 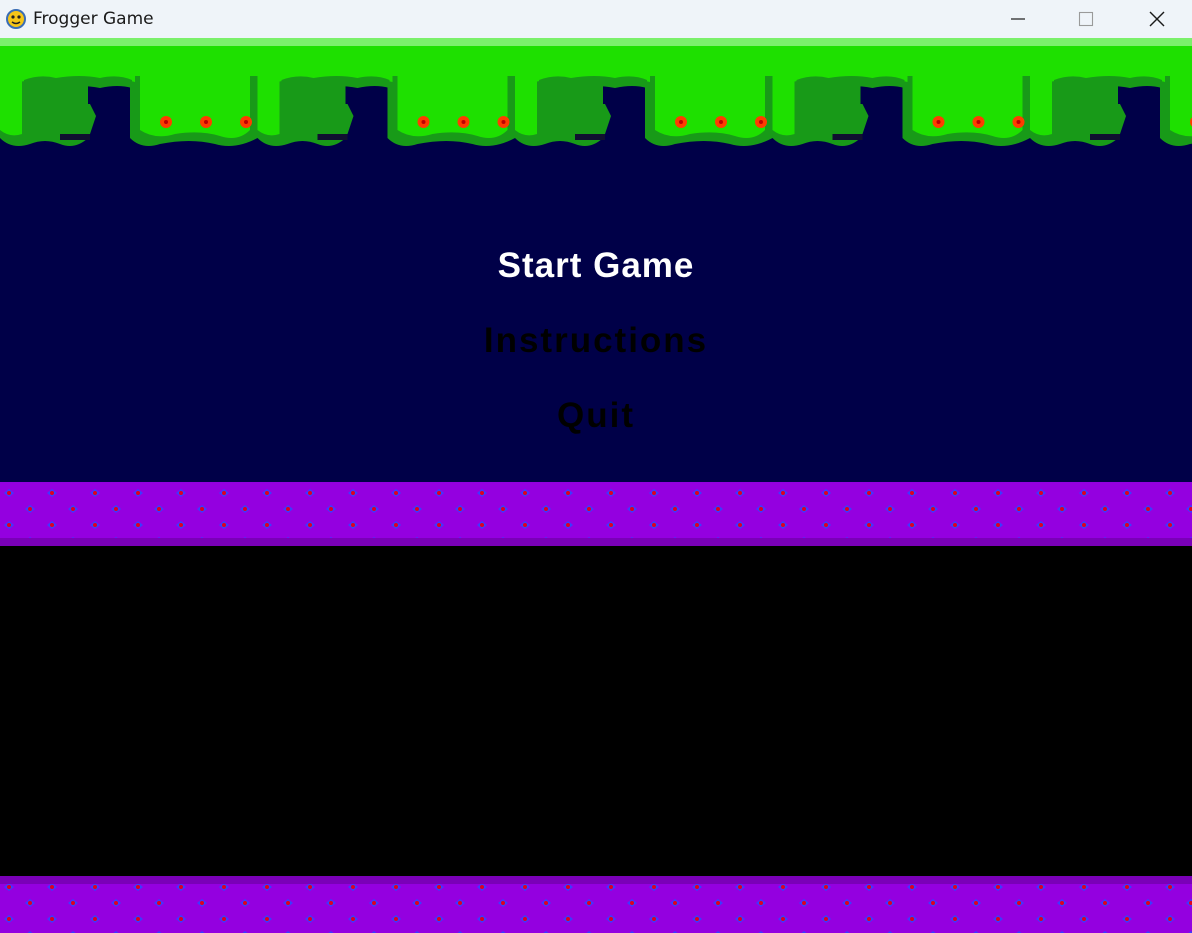 I want to click on pygame-snake-icon, so click(x=16, y=19).